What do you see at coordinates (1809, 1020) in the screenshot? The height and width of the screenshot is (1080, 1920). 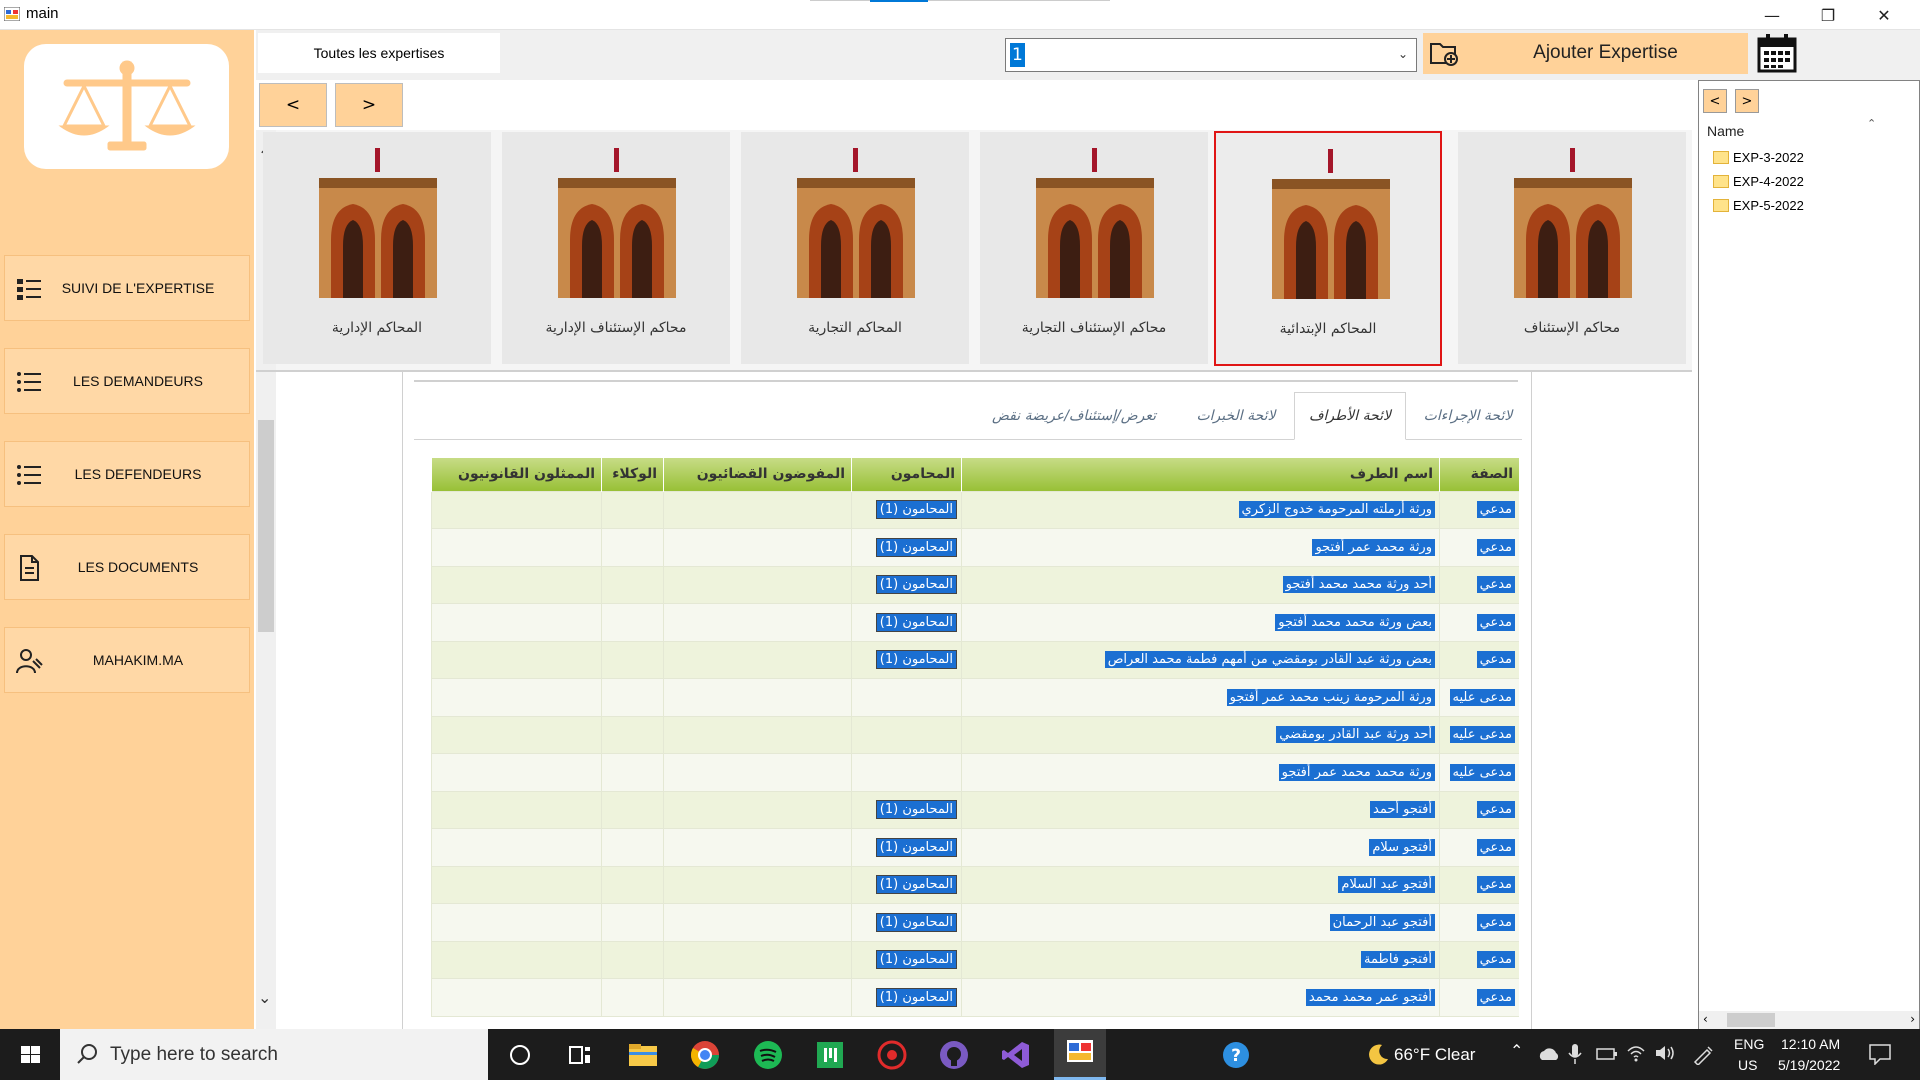 I see `horizontal-scrollbar: ‹ ›` at bounding box center [1809, 1020].